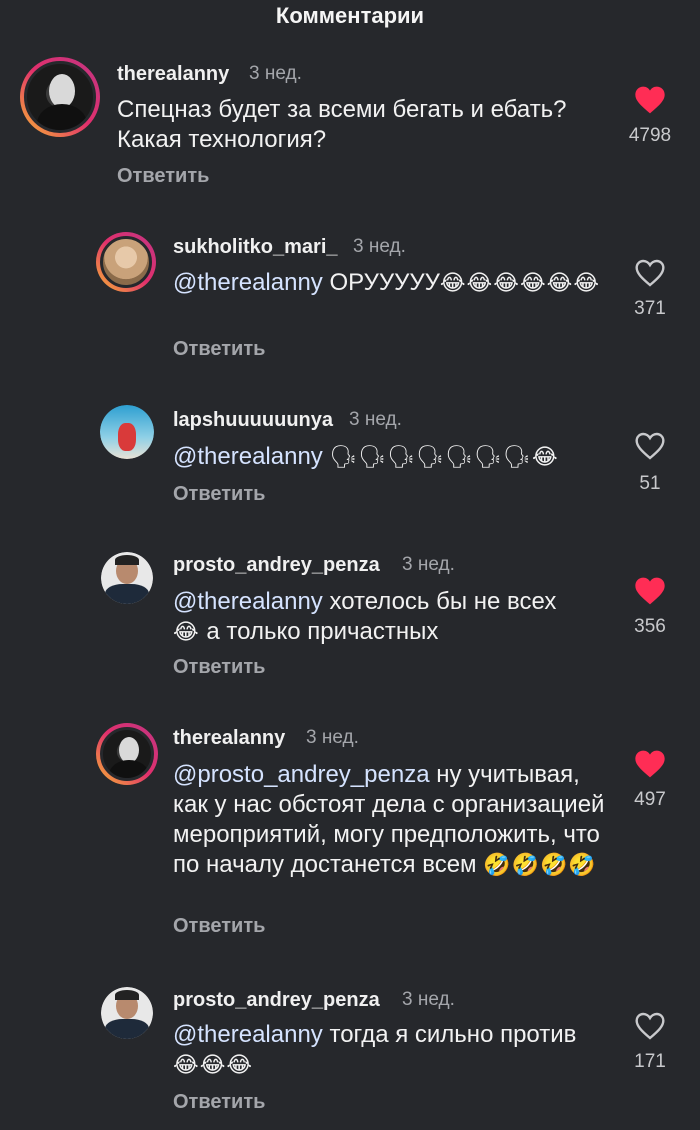 This screenshot has height=1130, width=700. I want to click on like-count: 171, so click(650, 1061).